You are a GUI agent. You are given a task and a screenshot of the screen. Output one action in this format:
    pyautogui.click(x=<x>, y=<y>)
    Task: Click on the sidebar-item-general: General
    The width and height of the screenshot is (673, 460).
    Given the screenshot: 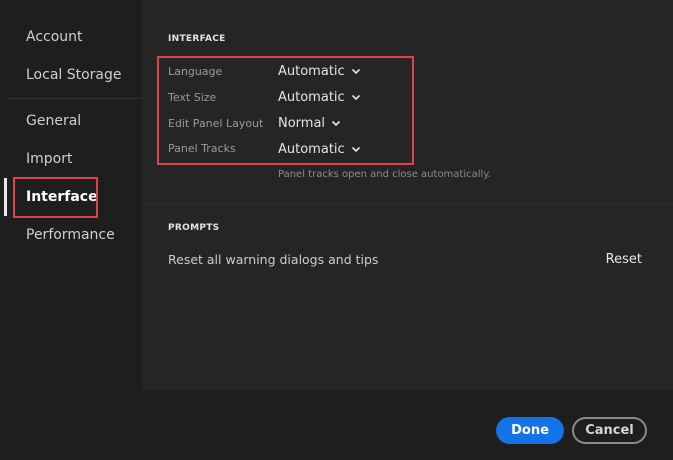 What is the action you would take?
    pyautogui.click(x=71, y=121)
    